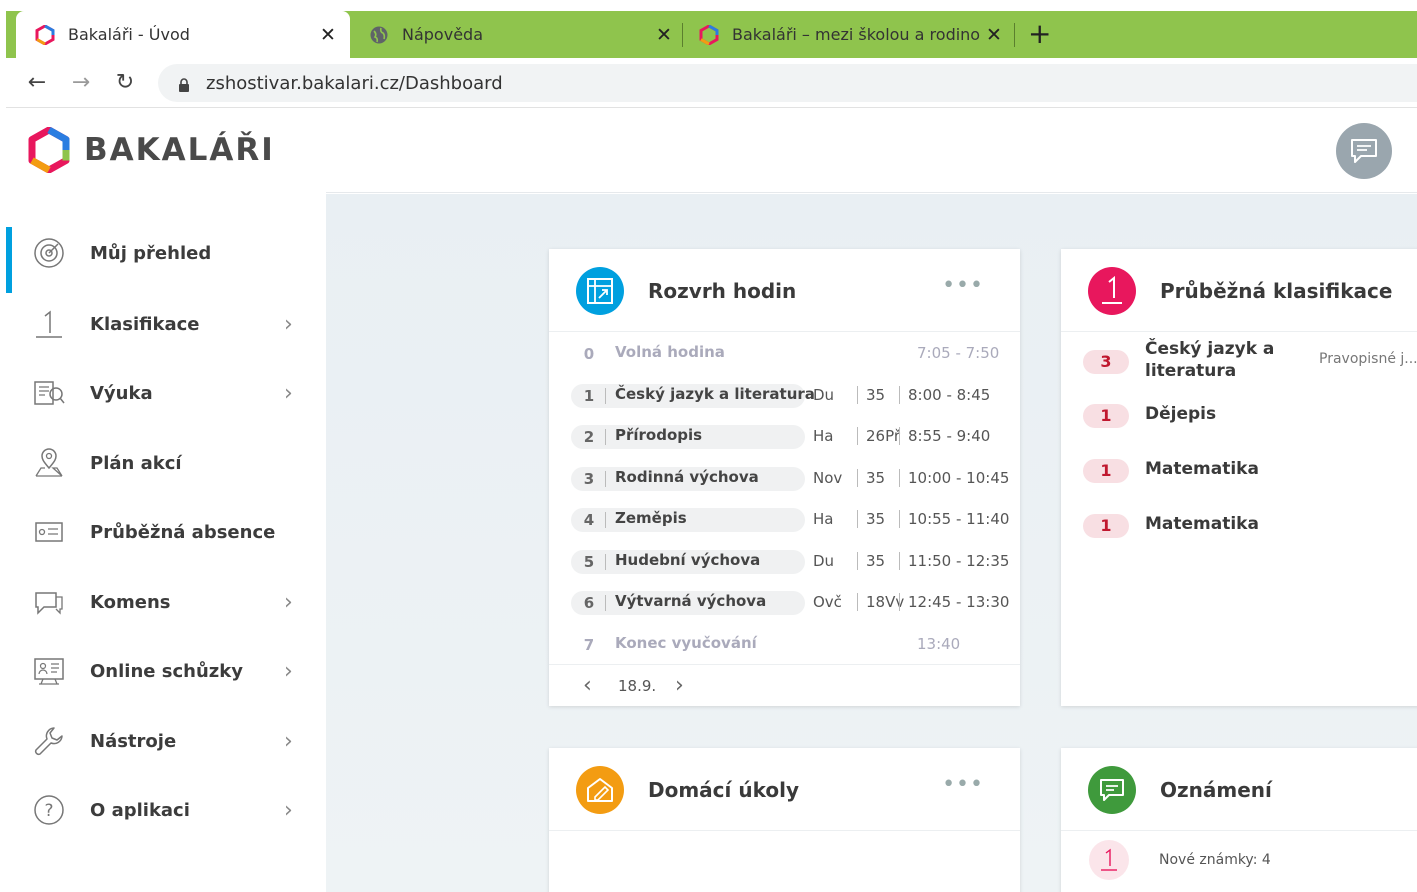 The image size is (1417, 892). What do you see at coordinates (49, 671) in the screenshot?
I see `meeting-icon` at bounding box center [49, 671].